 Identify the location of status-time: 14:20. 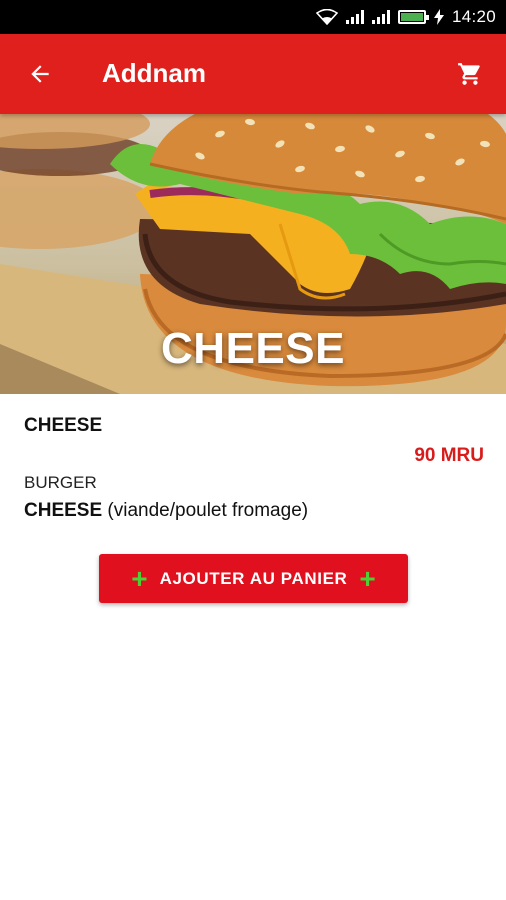
(473, 16).